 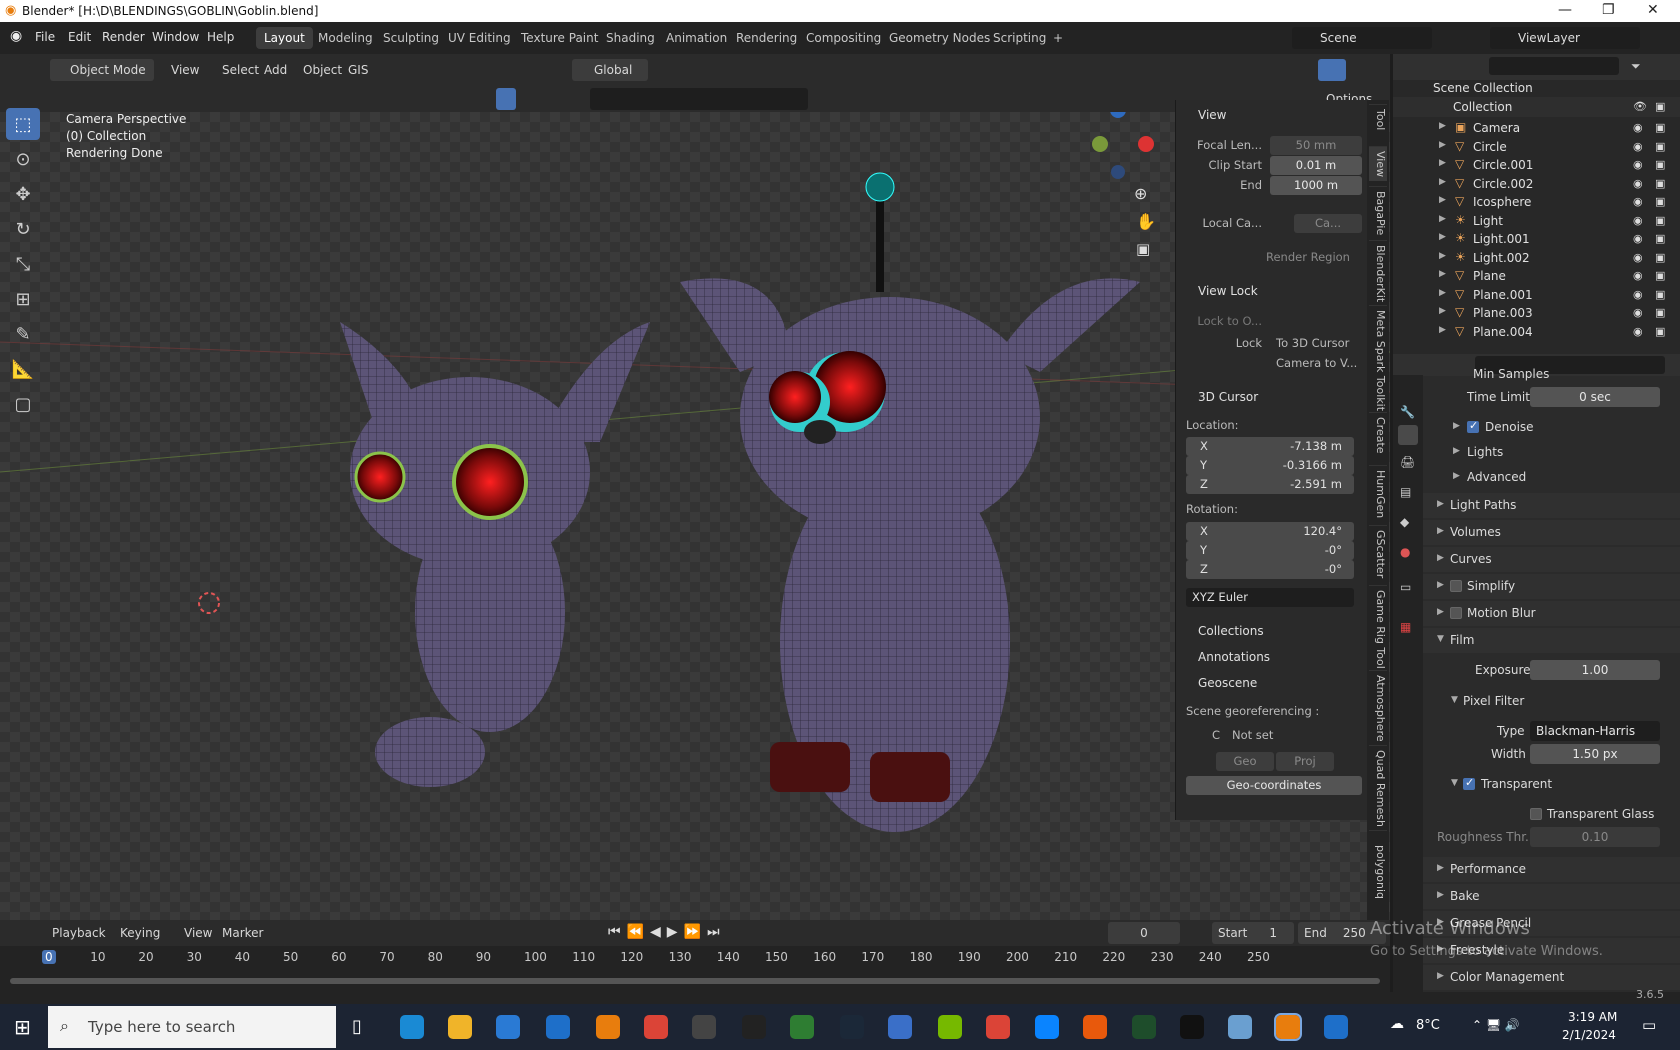 What do you see at coordinates (656, 1027) in the screenshot?
I see `chrome-icon` at bounding box center [656, 1027].